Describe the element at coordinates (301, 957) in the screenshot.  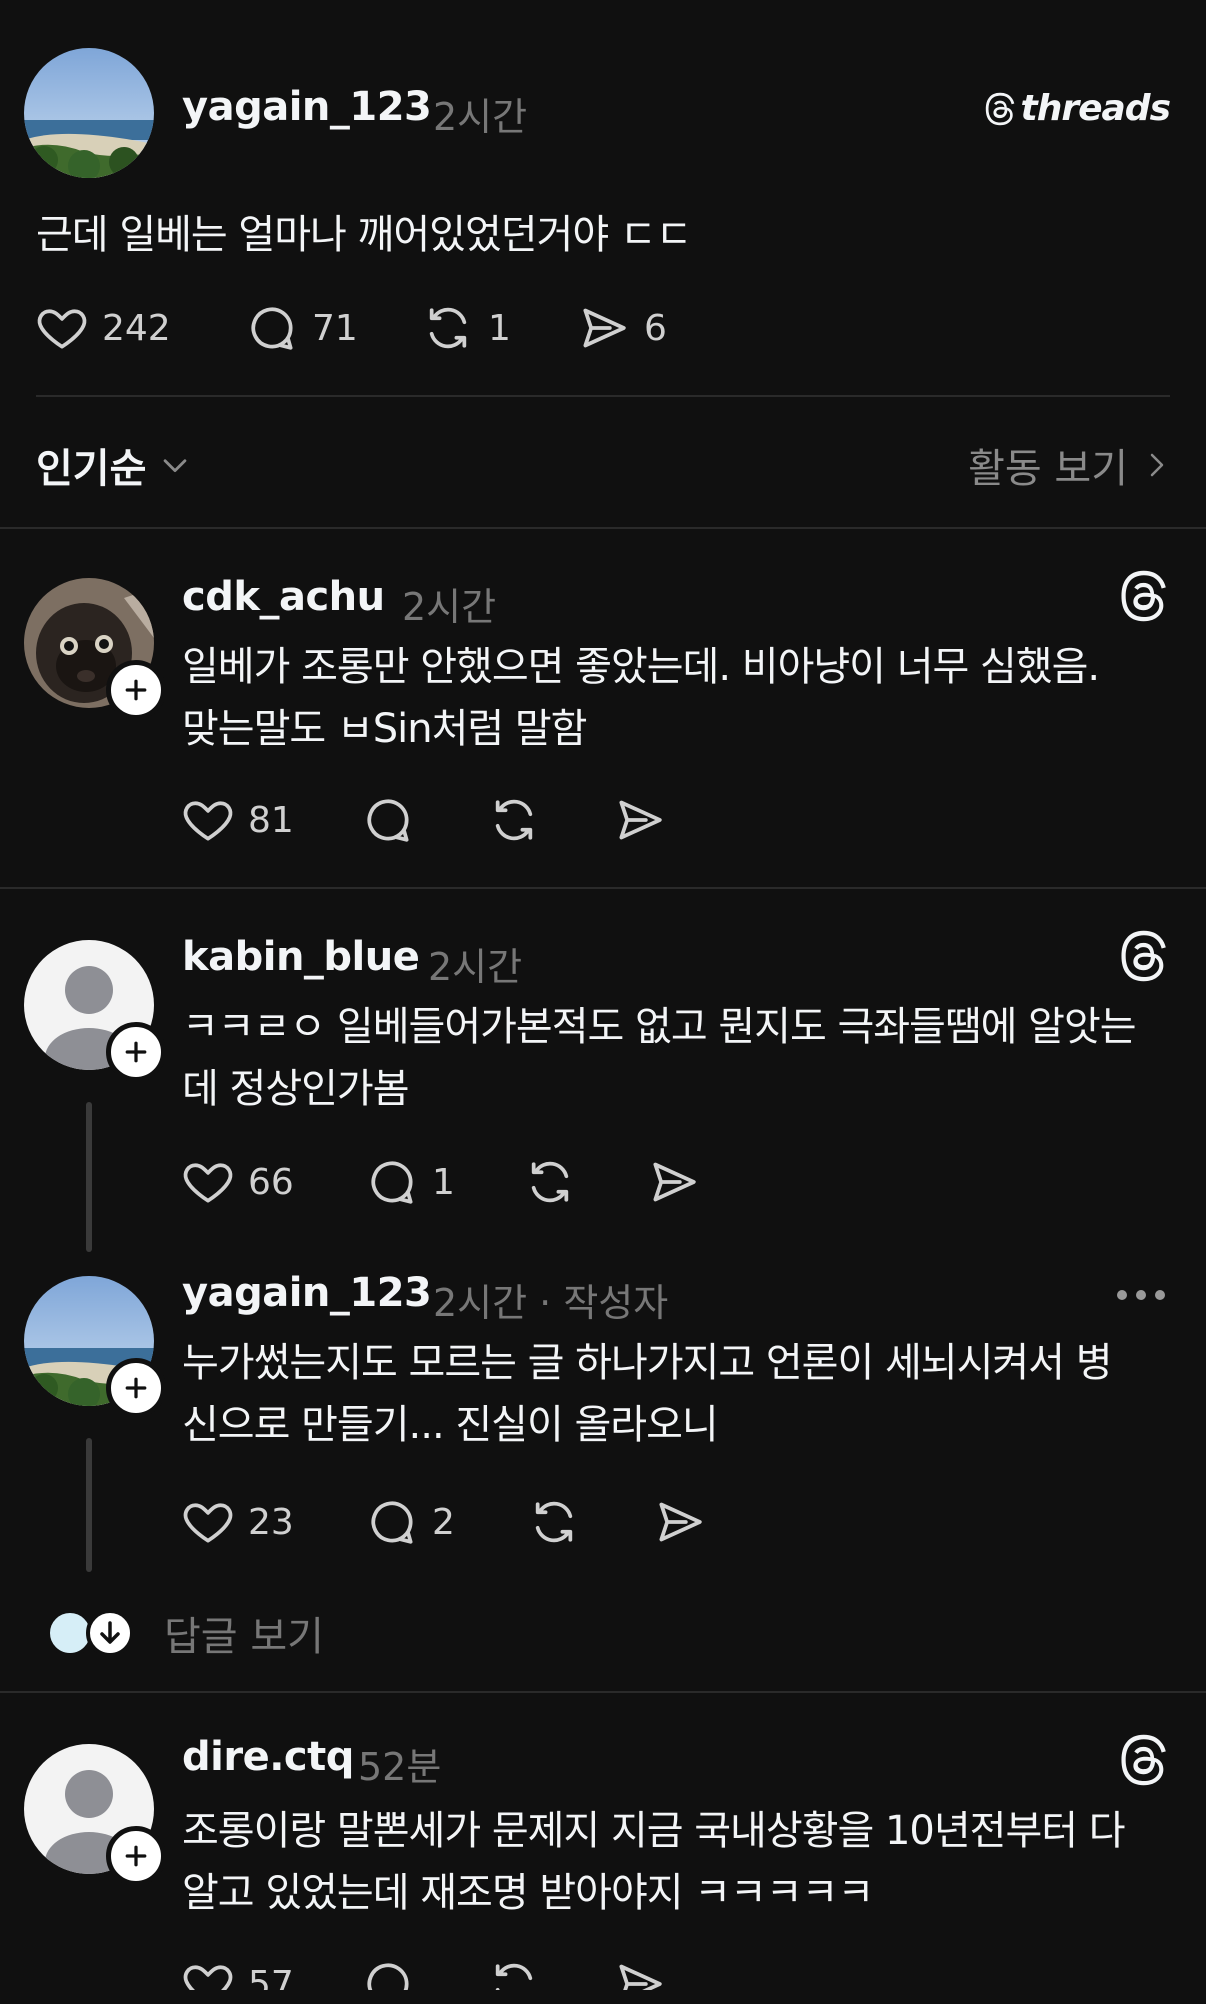
I see `reply-username: kabin_blue` at that location.